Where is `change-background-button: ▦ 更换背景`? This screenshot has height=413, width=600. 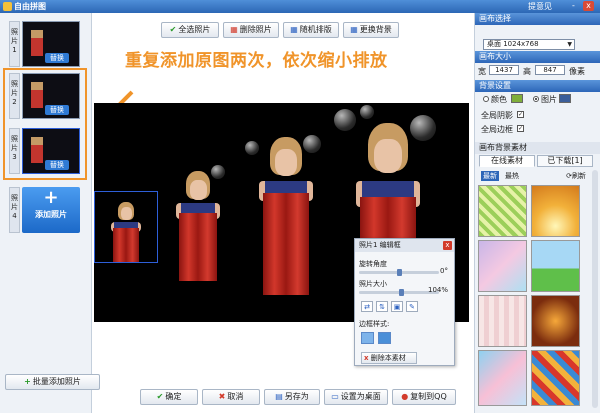
change-background-button: ▦ 更换背景 is located at coordinates (371, 30).